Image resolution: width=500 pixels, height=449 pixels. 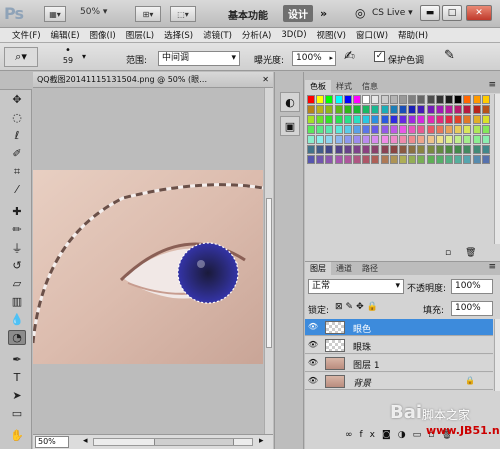 I want to click on document-tab: QQ截图20141115131504.png @ 50% (眼… ✕, so click(x=153, y=80).